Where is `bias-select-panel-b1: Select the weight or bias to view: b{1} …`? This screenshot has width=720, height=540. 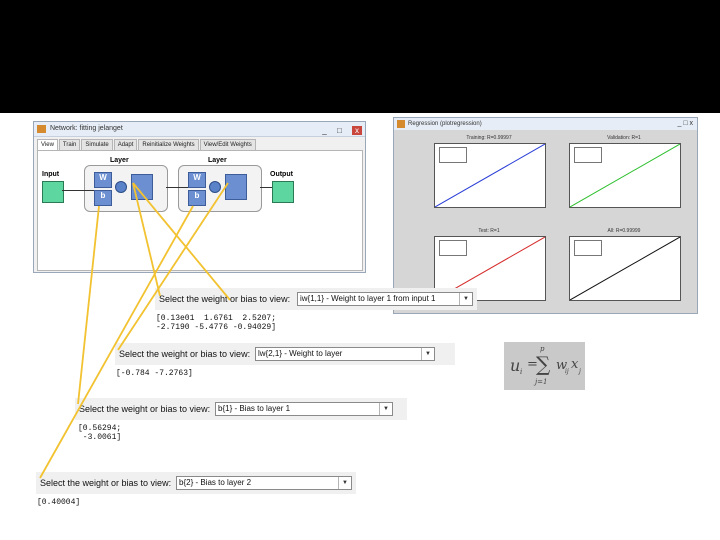
bias-select-panel-b1: Select the weight or bias to view: b{1} … is located at coordinates (241, 409).